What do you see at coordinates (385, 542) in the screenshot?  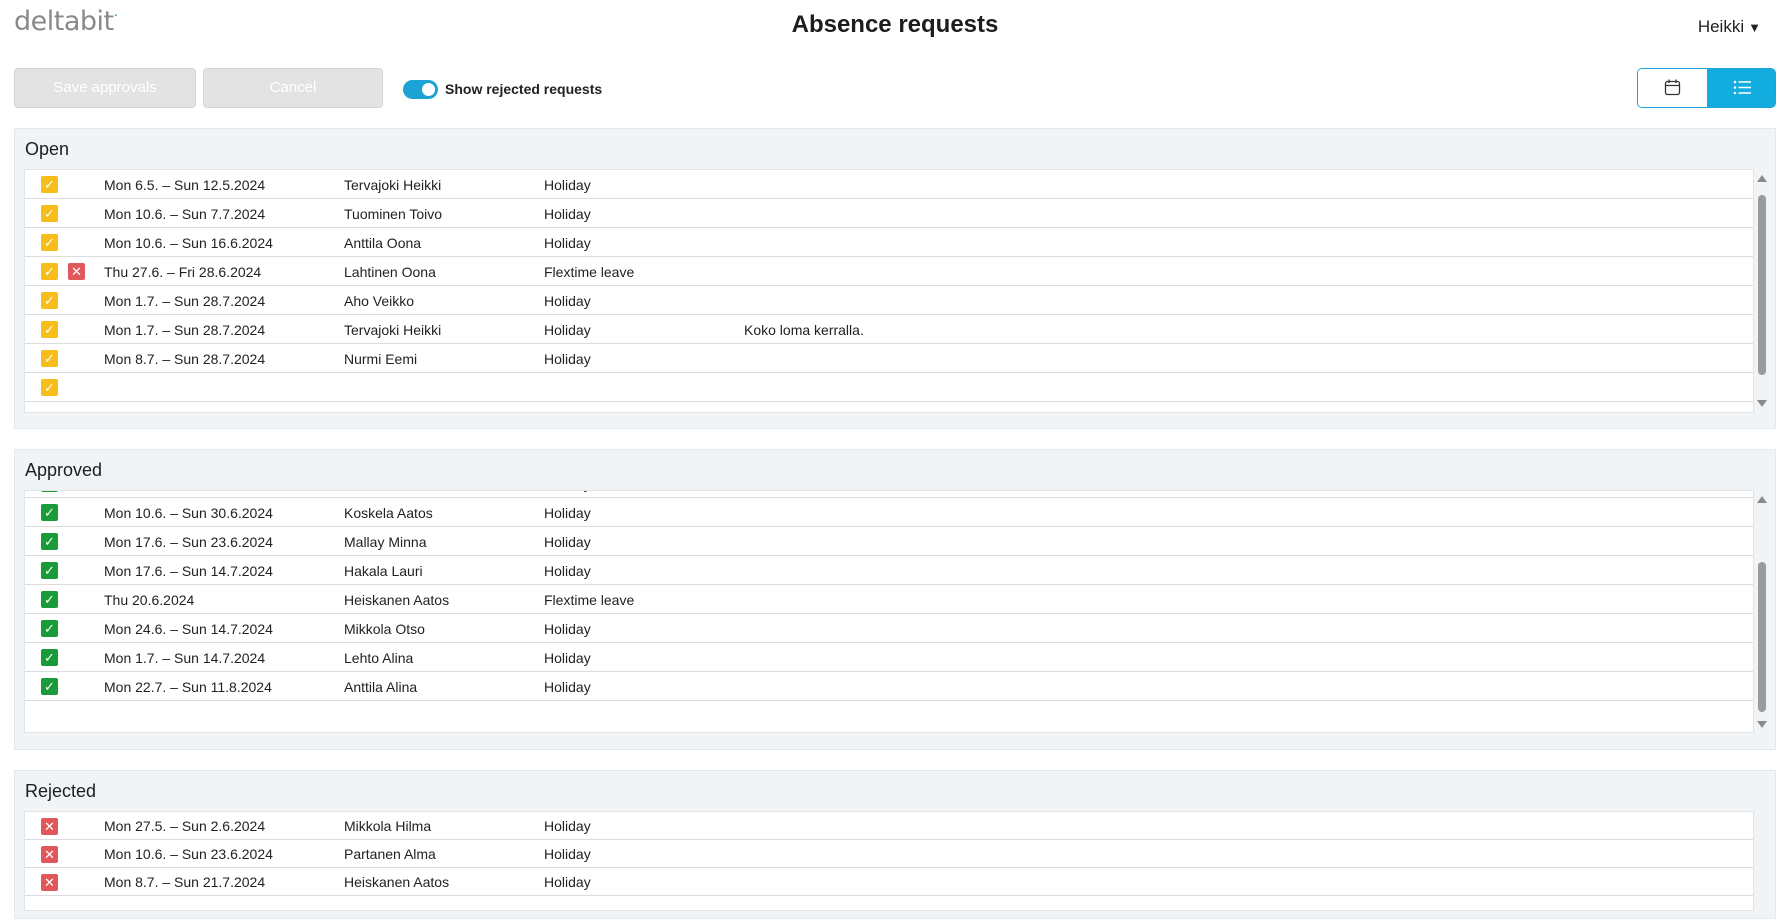 I see `name-cell: Mallay Minna` at bounding box center [385, 542].